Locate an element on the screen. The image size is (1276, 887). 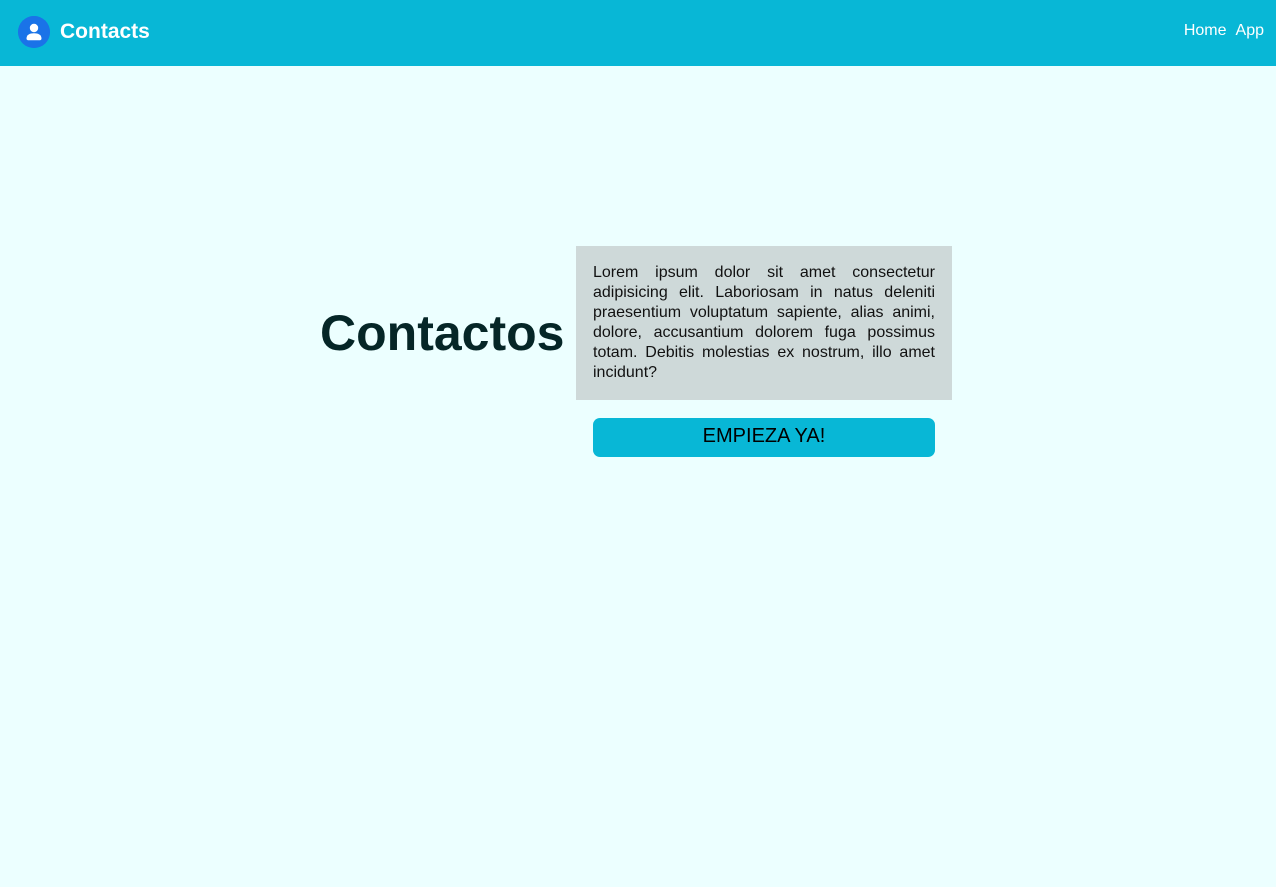
start-now-button: EMPIEZA YA! is located at coordinates (764, 437).